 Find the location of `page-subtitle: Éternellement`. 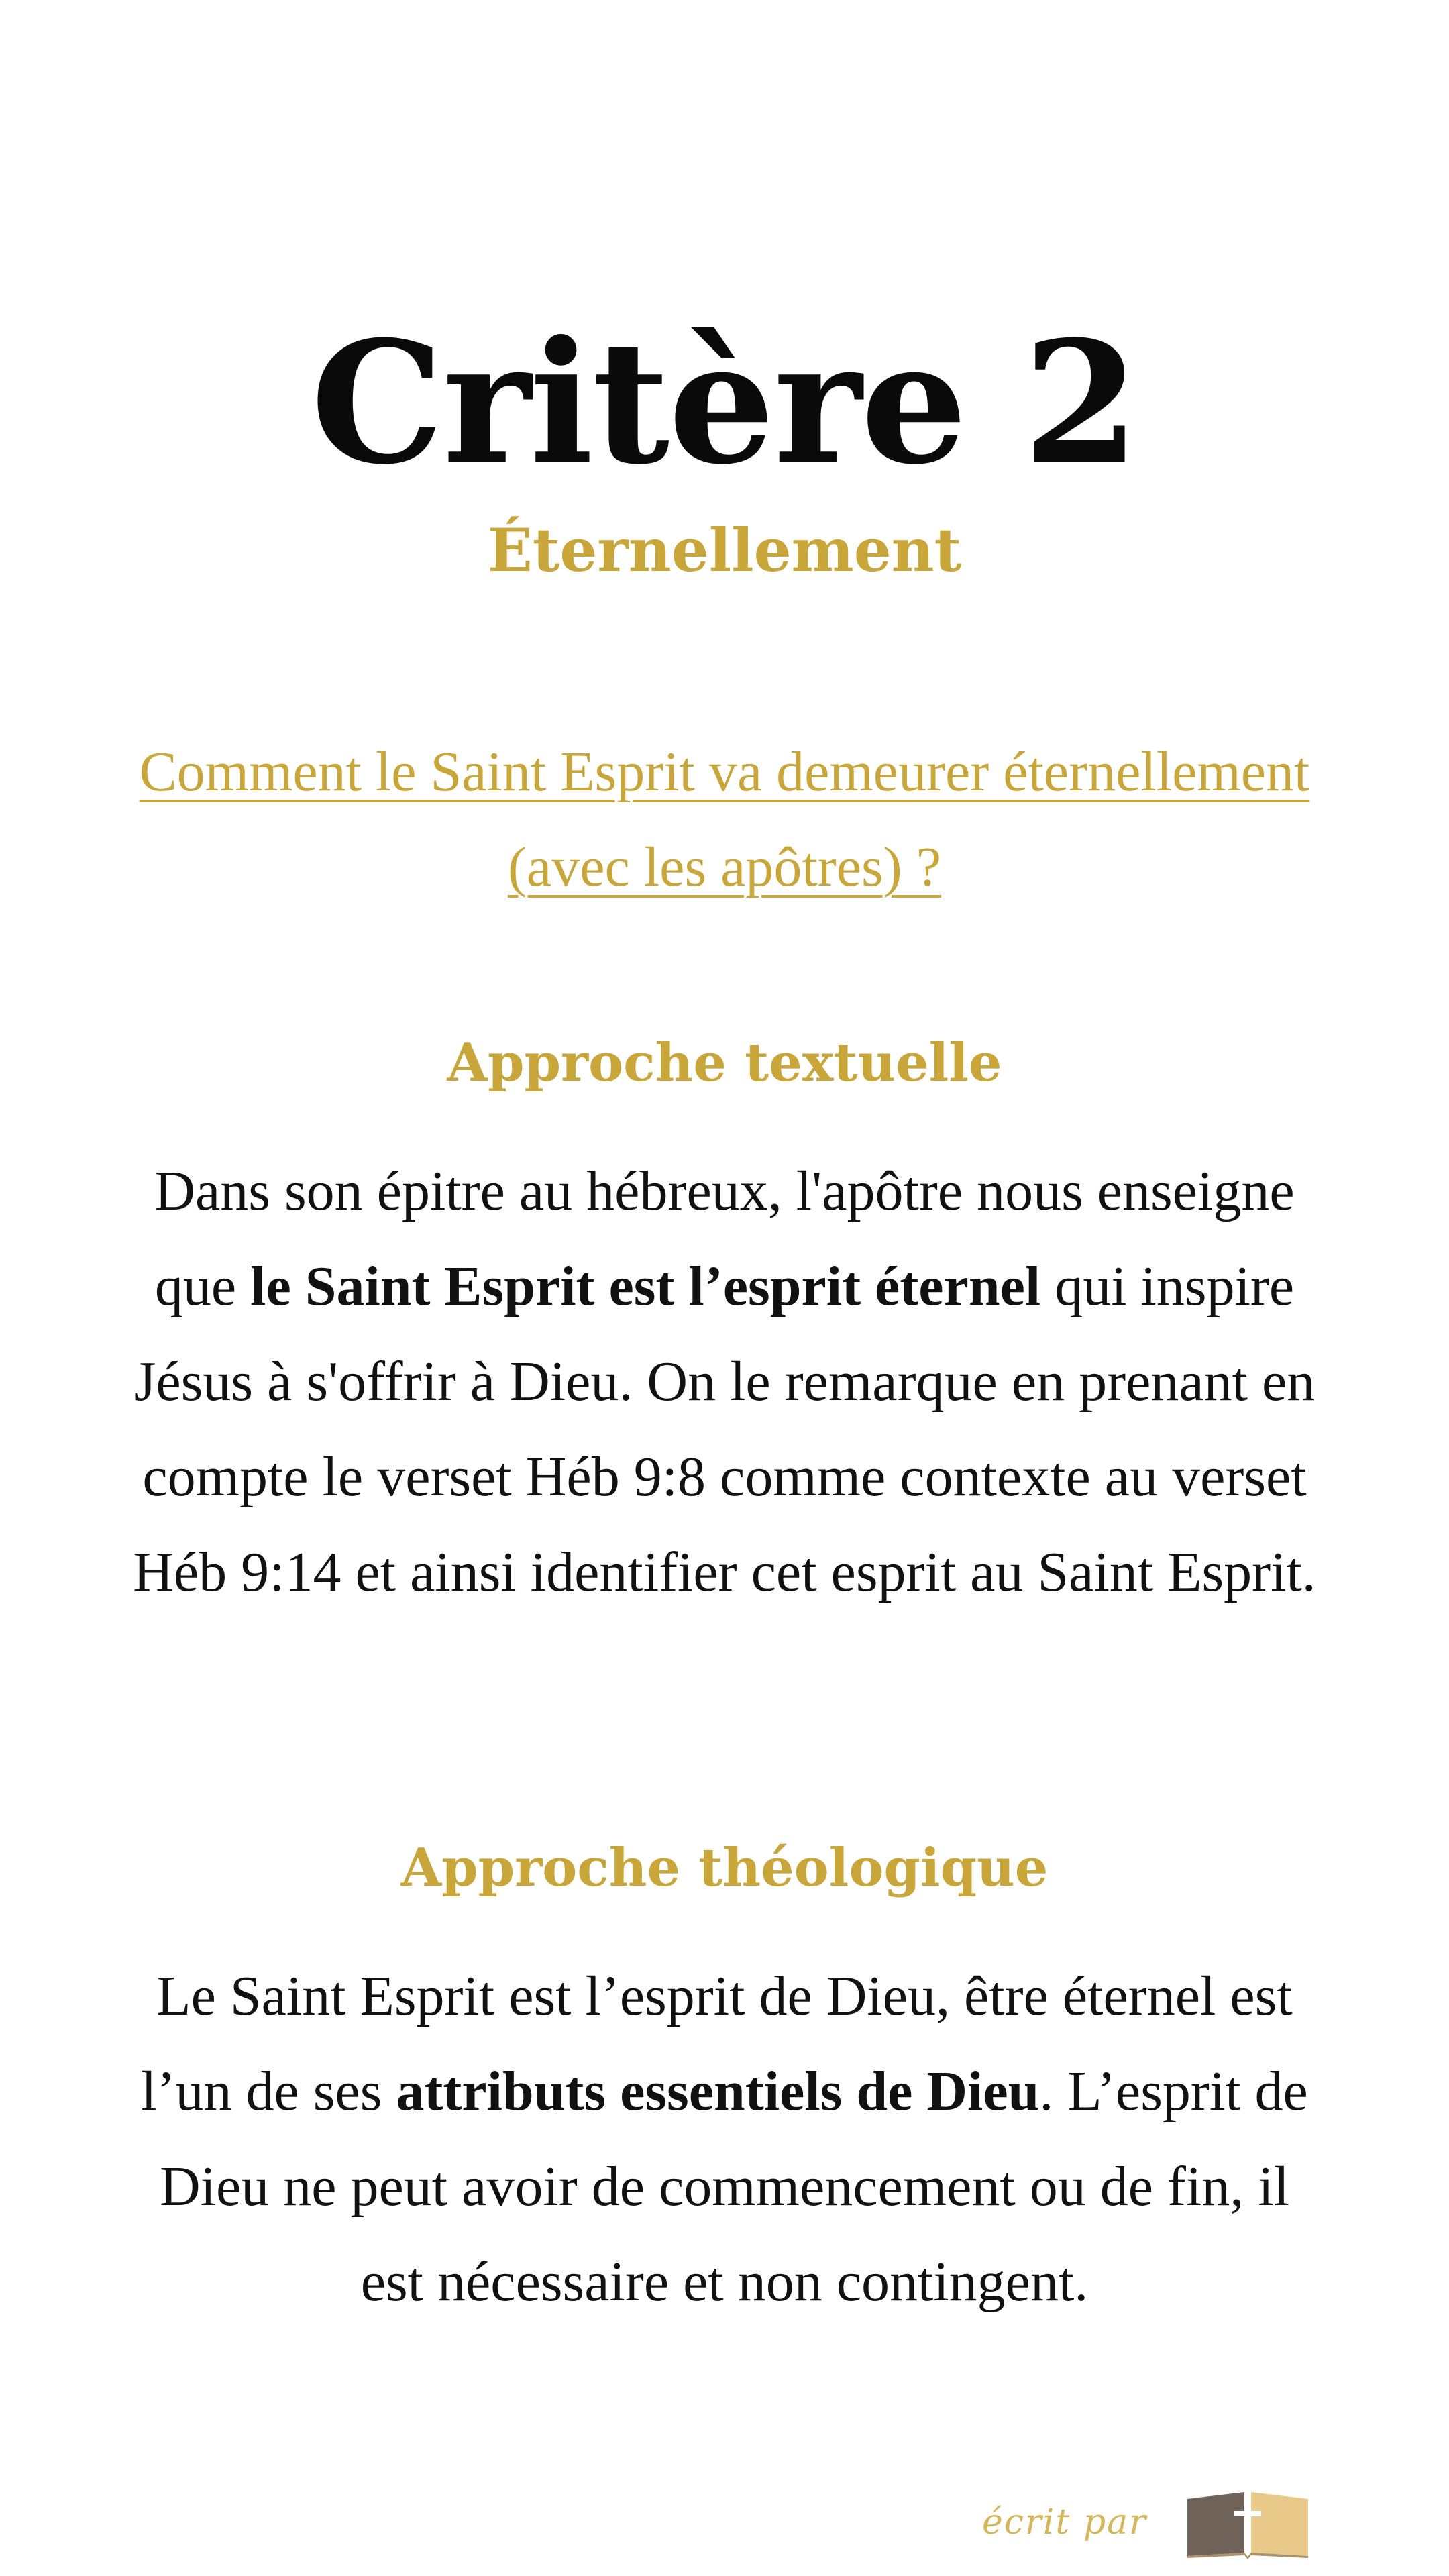

page-subtitle: Éternellement is located at coordinates (724, 550).